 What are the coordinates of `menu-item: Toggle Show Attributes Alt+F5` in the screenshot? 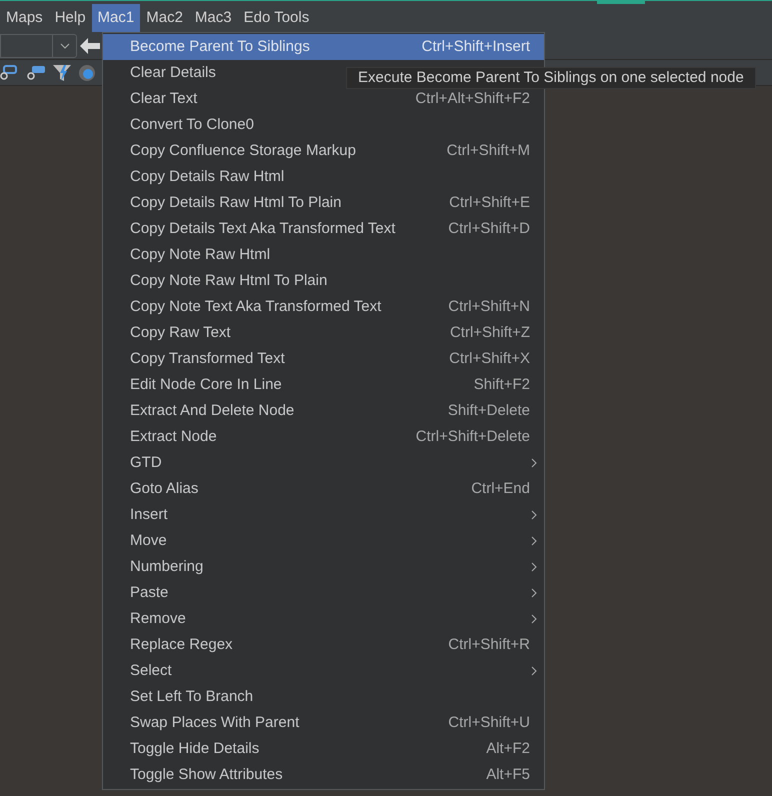 It's located at (323, 775).